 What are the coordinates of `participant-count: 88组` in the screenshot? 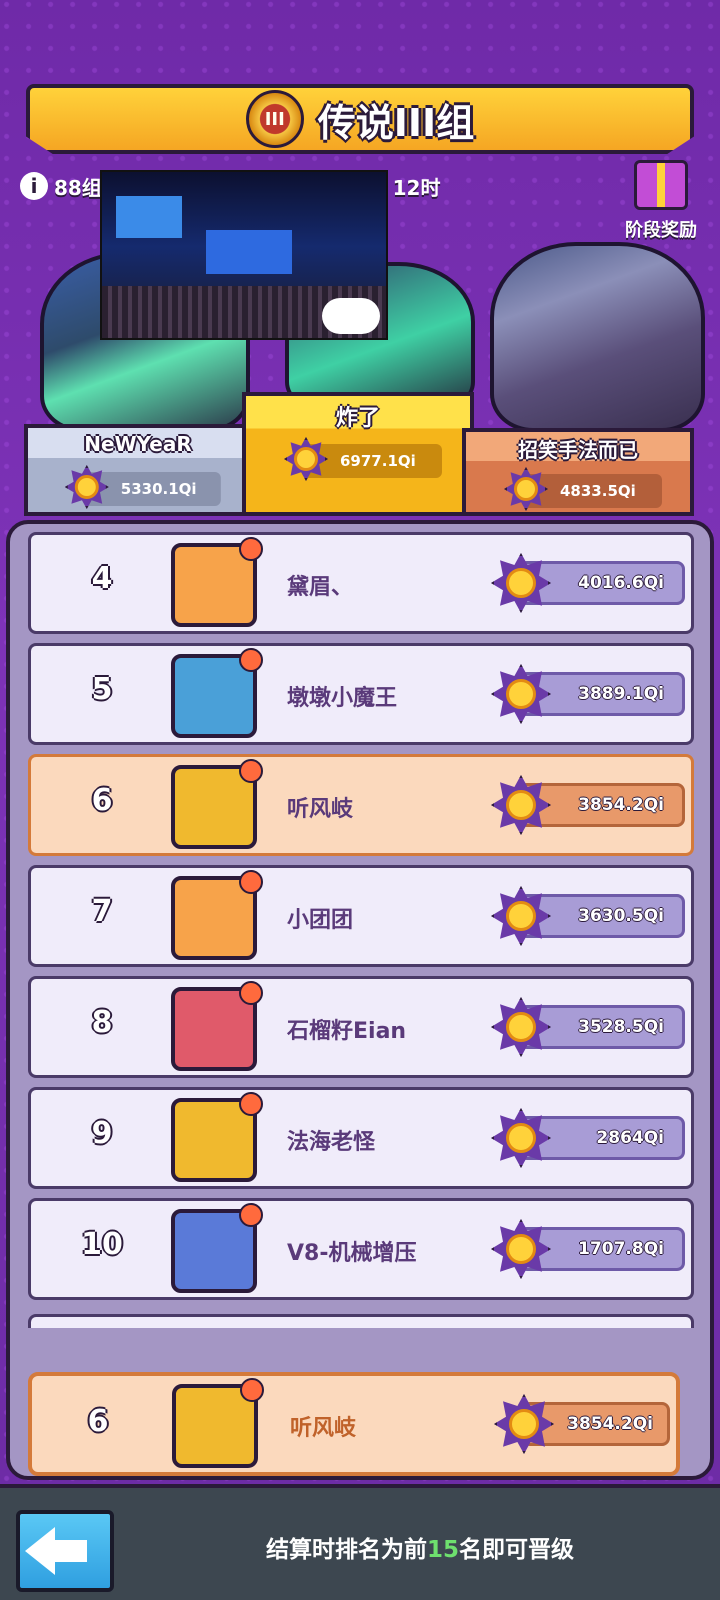 It's located at (78, 186).